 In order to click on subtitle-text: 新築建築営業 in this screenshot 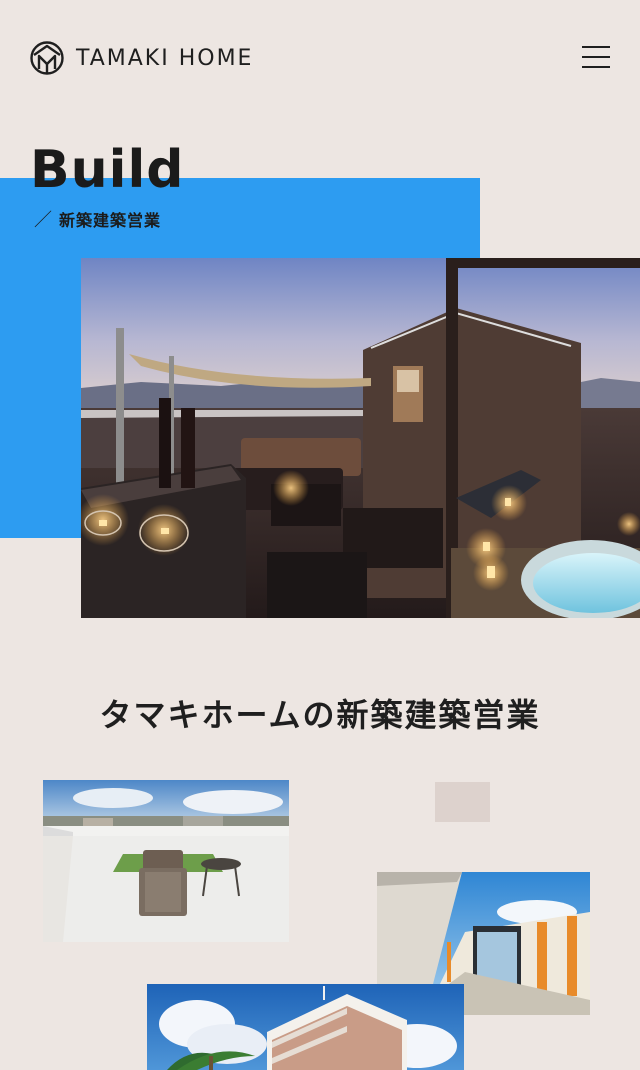, I will do `click(110, 220)`.